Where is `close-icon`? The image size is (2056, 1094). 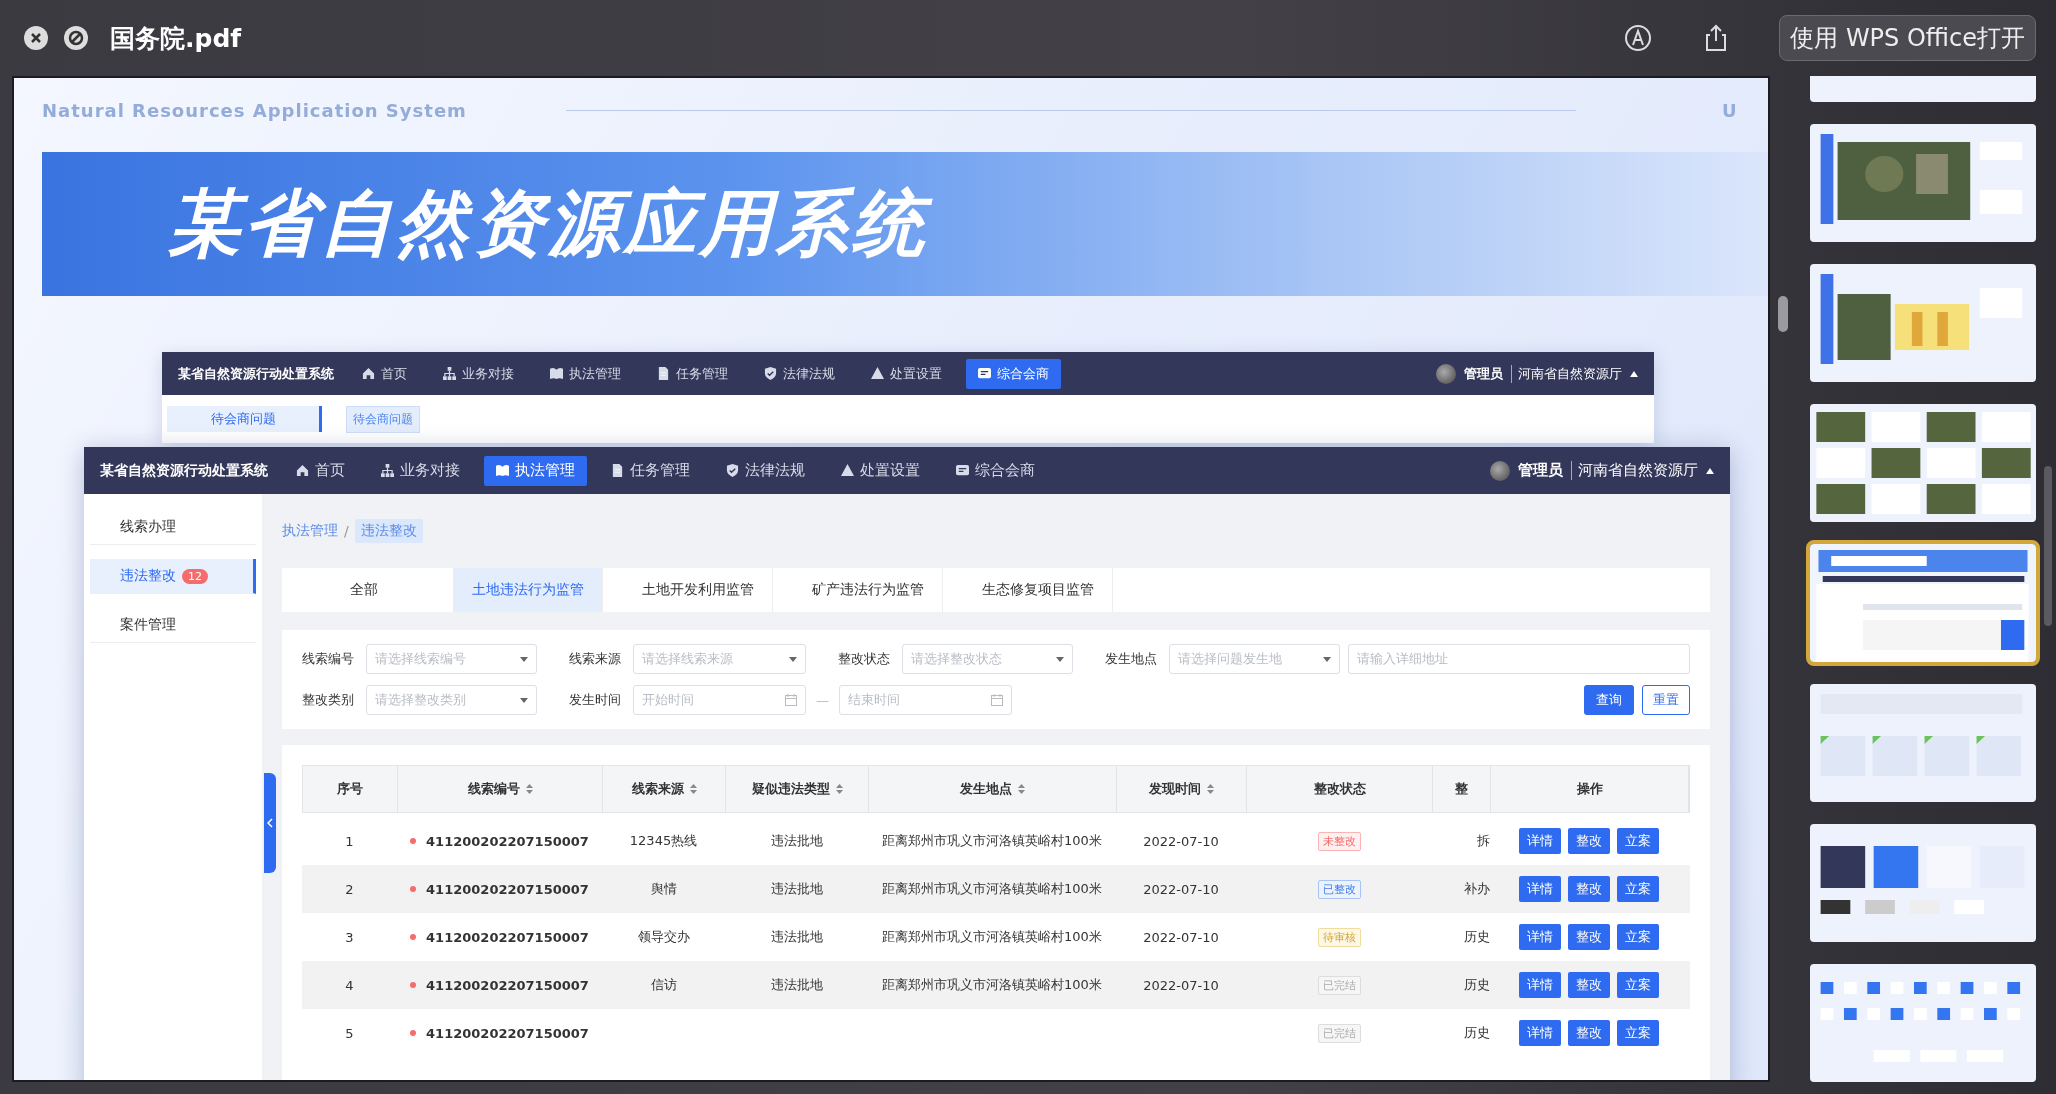 close-icon is located at coordinates (36, 38).